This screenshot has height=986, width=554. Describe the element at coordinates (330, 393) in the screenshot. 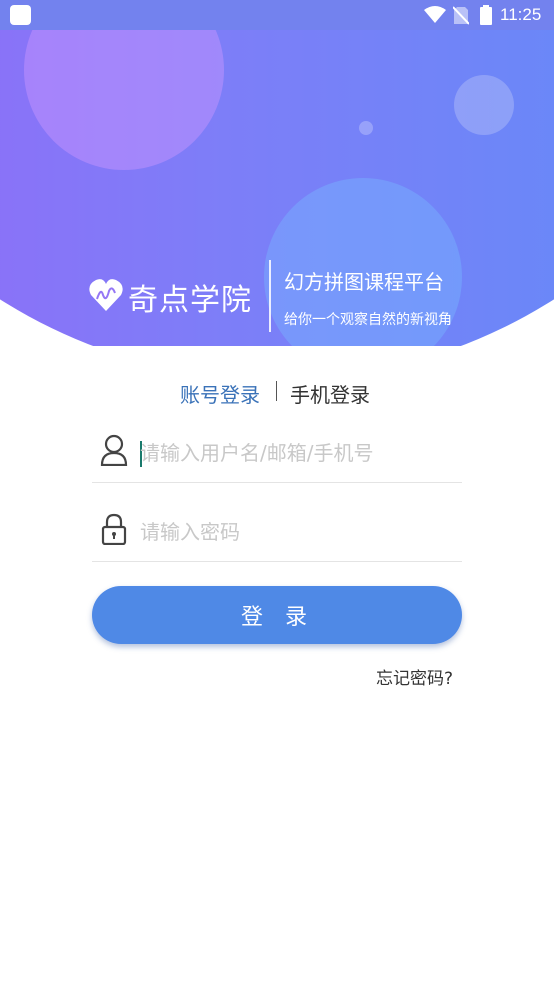

I see `tab-phone-login: 手机登录` at that location.